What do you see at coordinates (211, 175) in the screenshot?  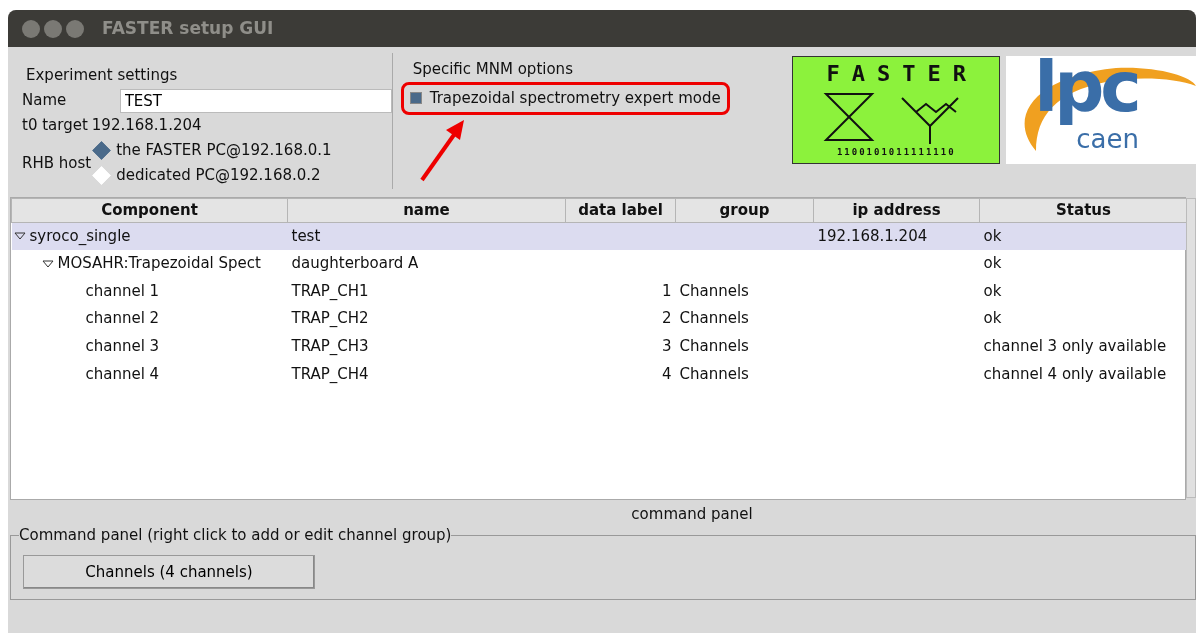 I see `radio-option: dedicated PC@192.168.0.2` at bounding box center [211, 175].